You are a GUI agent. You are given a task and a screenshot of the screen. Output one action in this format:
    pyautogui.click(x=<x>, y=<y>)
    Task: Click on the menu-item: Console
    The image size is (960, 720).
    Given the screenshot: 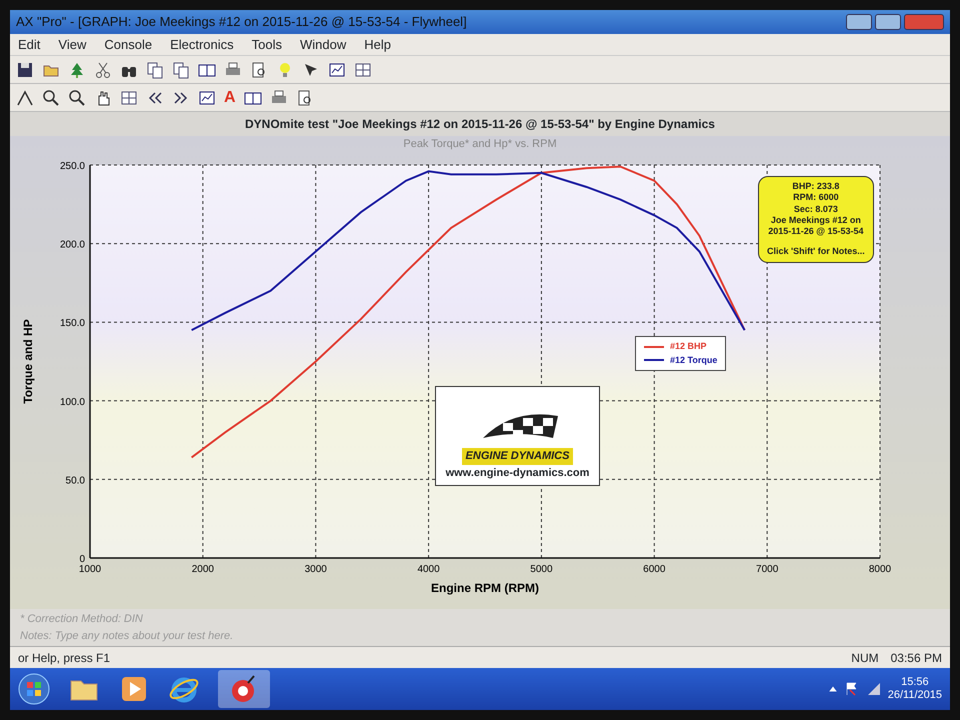 What is the action you would take?
    pyautogui.click(x=128, y=44)
    